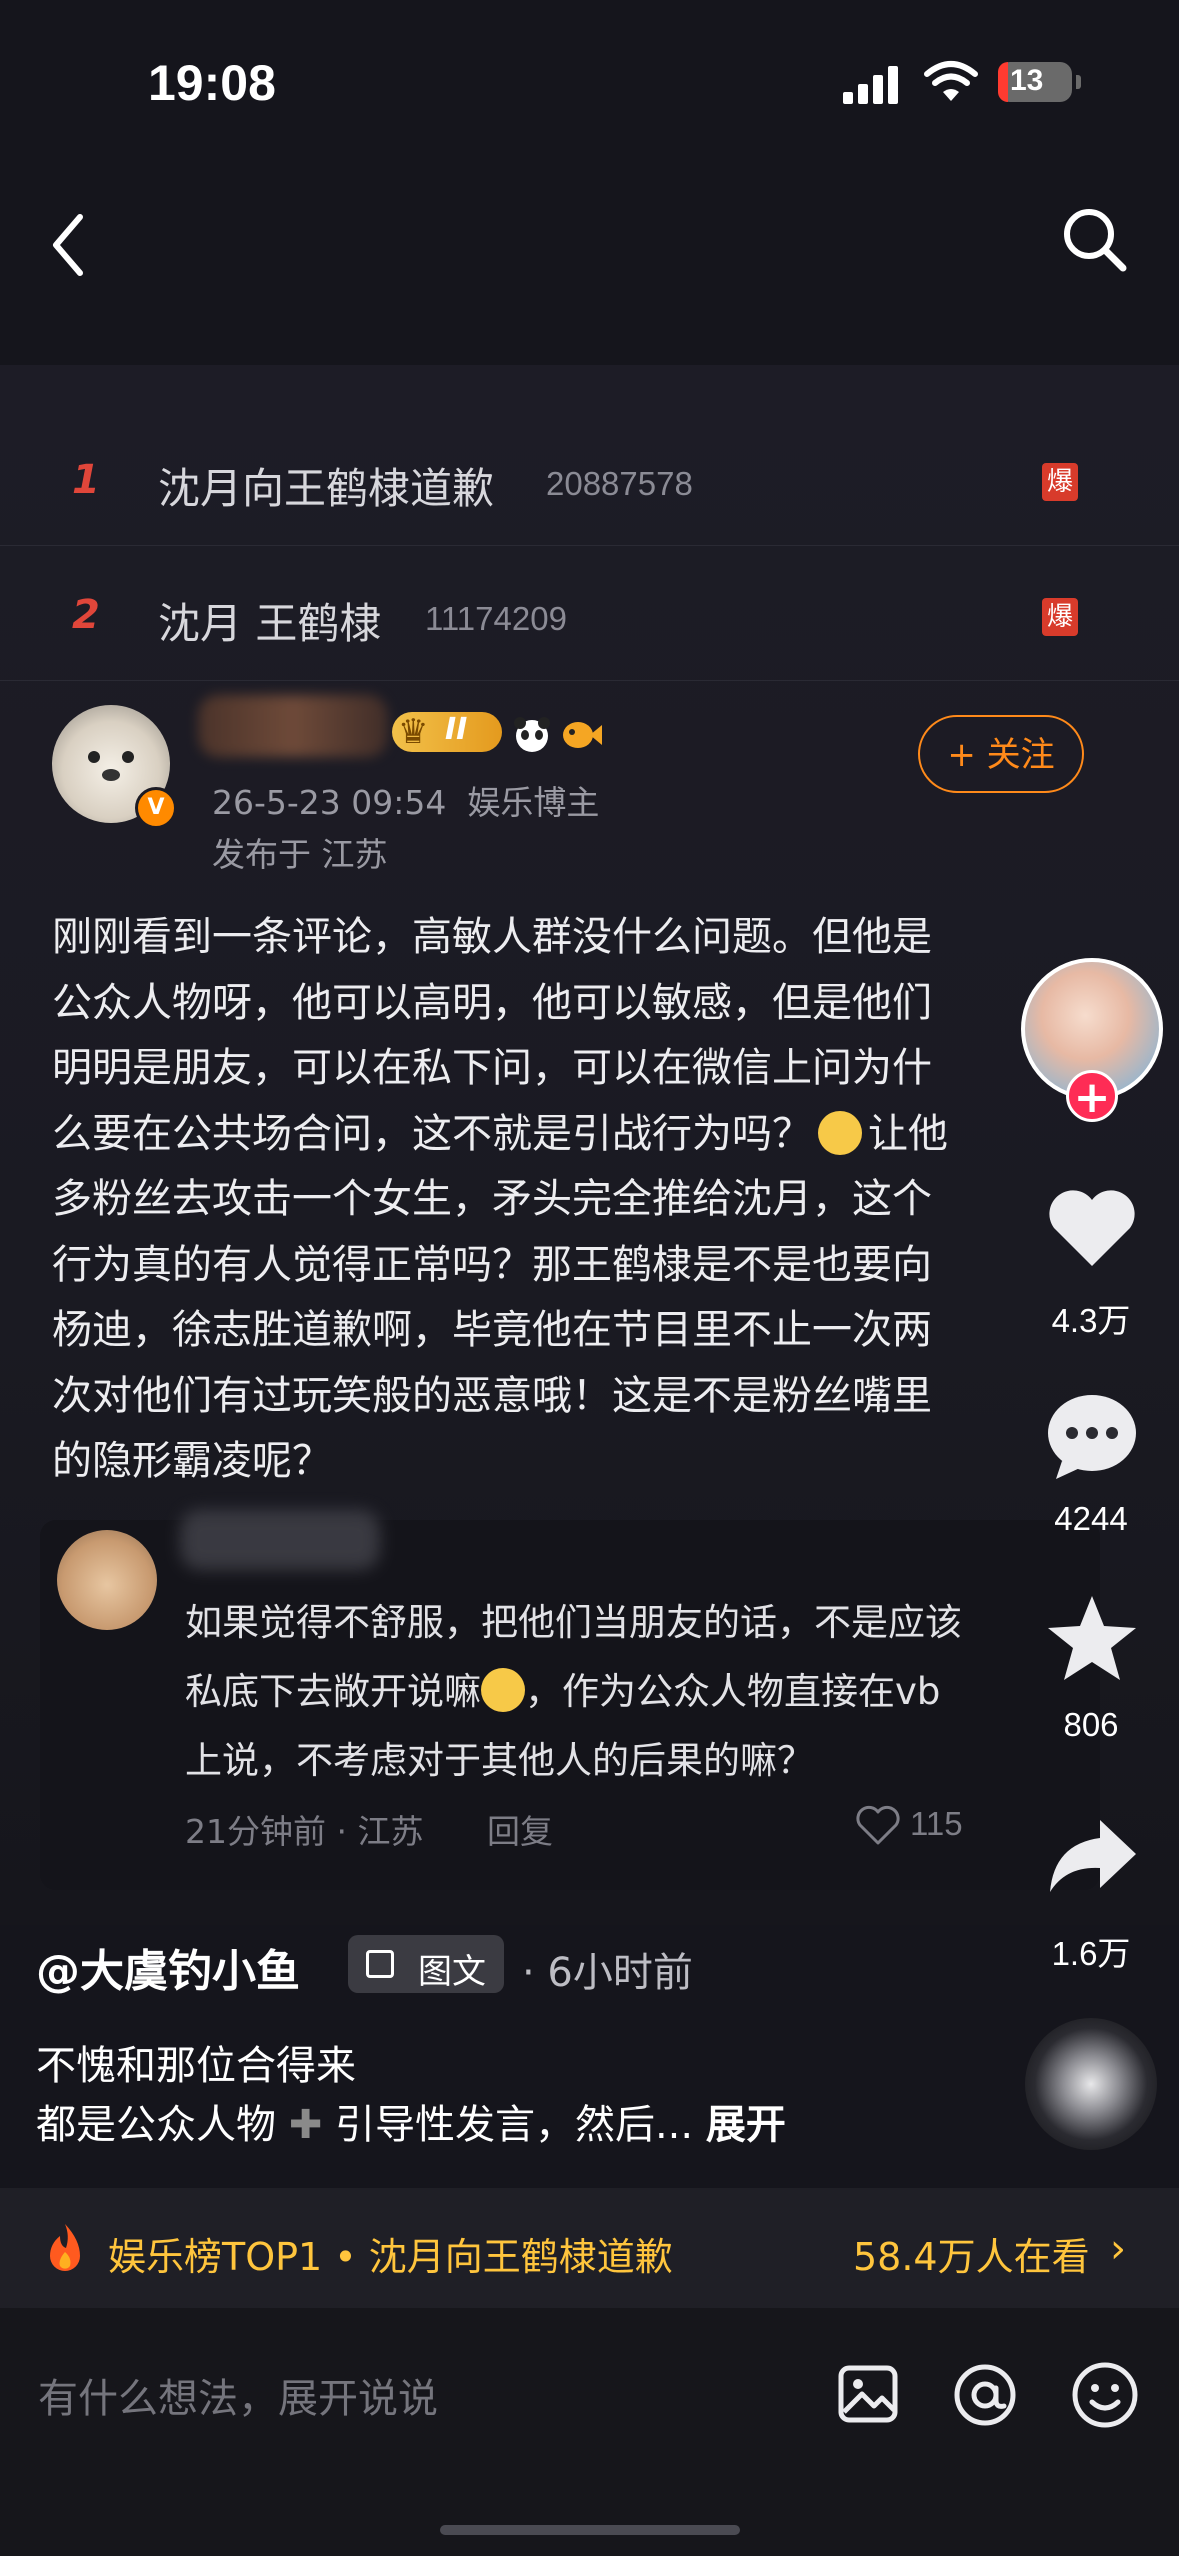 Image resolution: width=1179 pixels, height=2556 pixels. Describe the element at coordinates (492, 937) in the screenshot. I see `post-body-line: 刚刚看到一条评论，高敏人群没什么问题。但他是` at that location.